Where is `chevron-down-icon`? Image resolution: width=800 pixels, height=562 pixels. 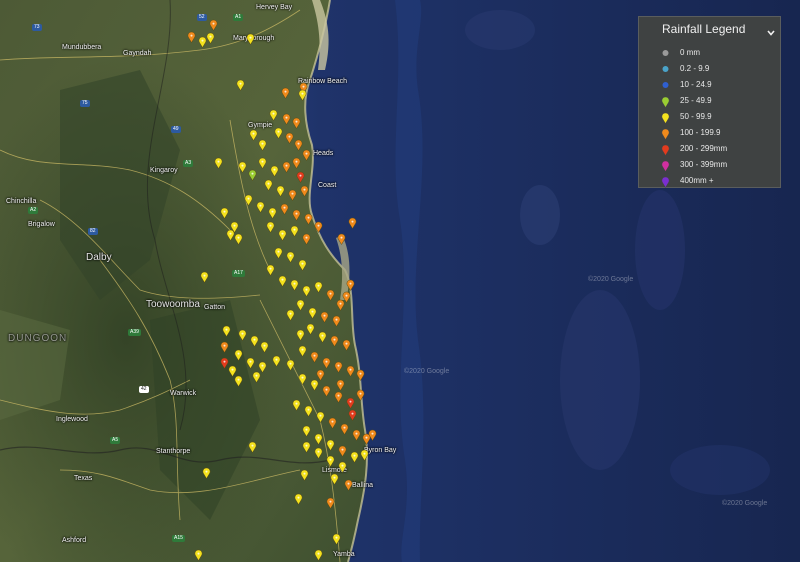 chevron-down-icon is located at coordinates (771, 30).